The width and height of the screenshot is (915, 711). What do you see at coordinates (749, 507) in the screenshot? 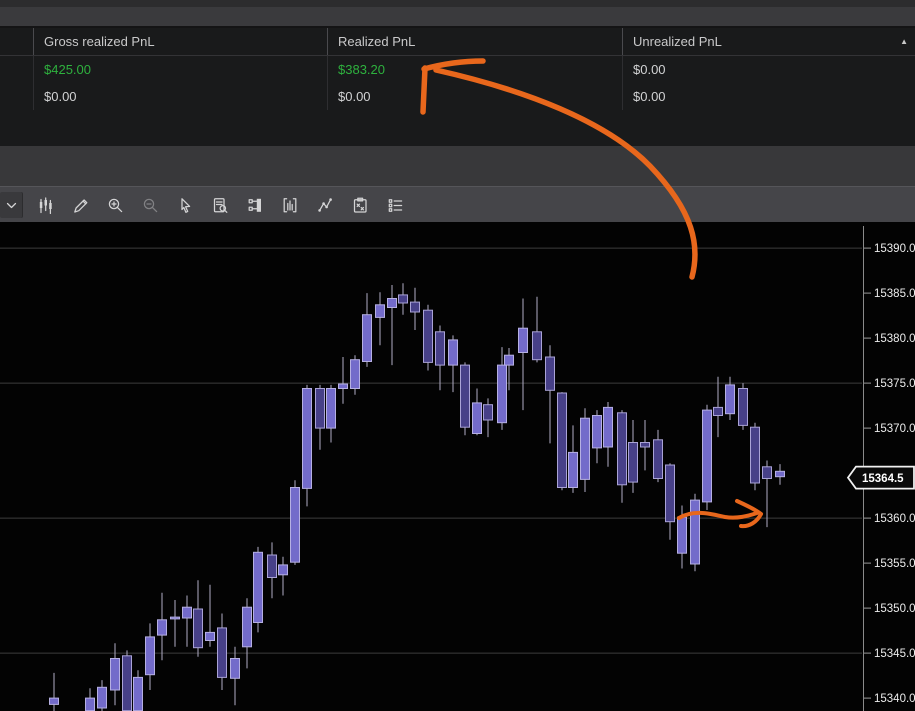
I see `small-orange-arrow` at bounding box center [749, 507].